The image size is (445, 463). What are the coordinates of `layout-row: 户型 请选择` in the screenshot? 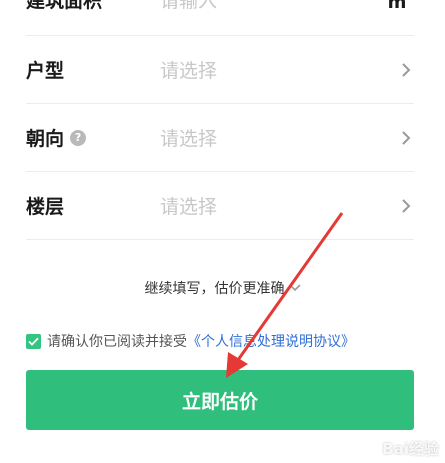 It's located at (220, 70).